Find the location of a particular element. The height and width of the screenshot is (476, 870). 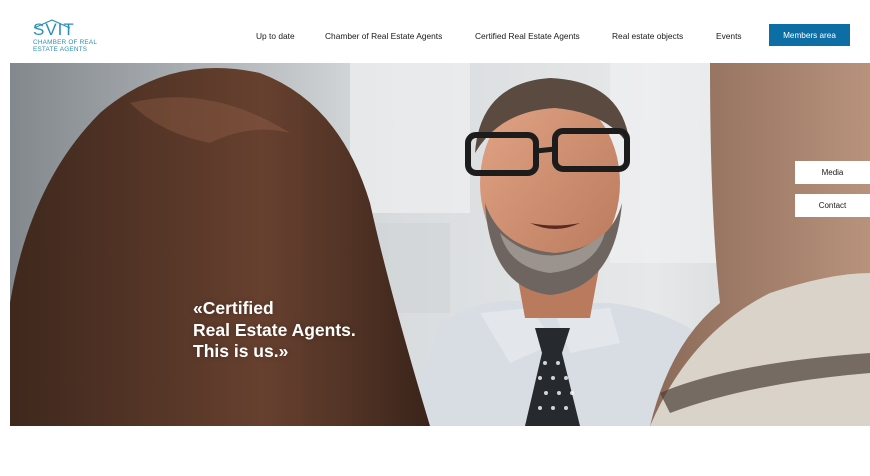

members-area-button: Members area is located at coordinates (809, 35).